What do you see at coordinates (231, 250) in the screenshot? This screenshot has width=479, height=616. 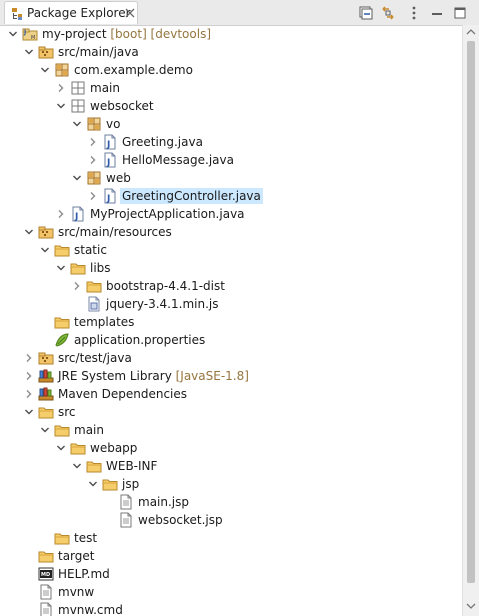 I see `tree-item: static` at bounding box center [231, 250].